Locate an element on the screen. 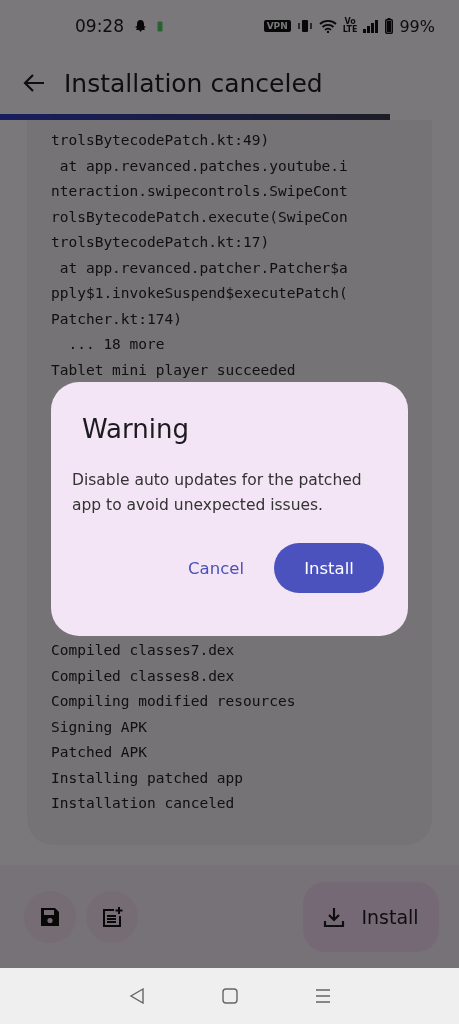 Image resolution: width=459 pixels, height=1024 pixels. log-line: Installing patched app is located at coordinates (148, 778).